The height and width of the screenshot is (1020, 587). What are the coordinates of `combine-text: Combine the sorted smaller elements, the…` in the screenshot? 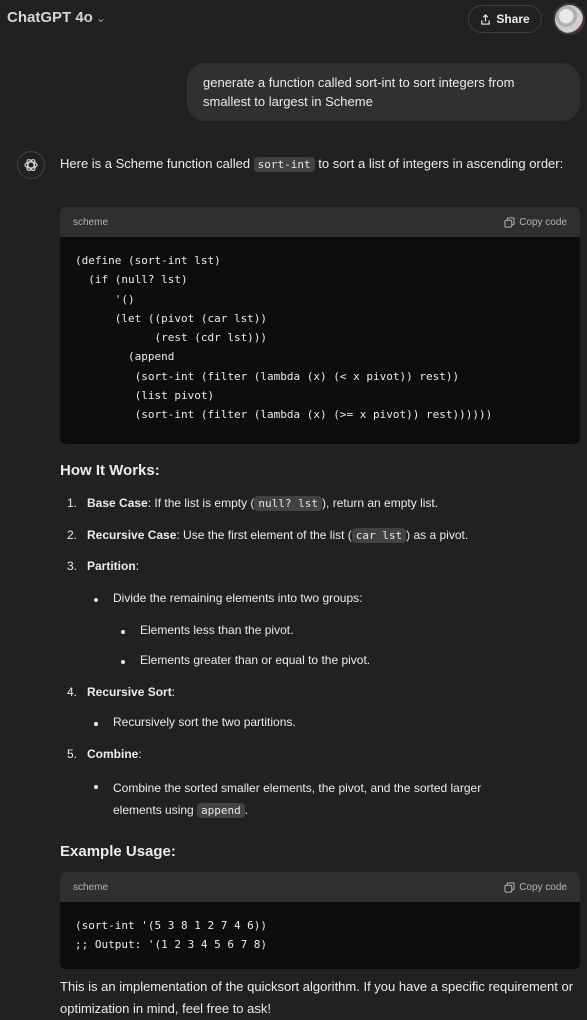 It's located at (297, 788).